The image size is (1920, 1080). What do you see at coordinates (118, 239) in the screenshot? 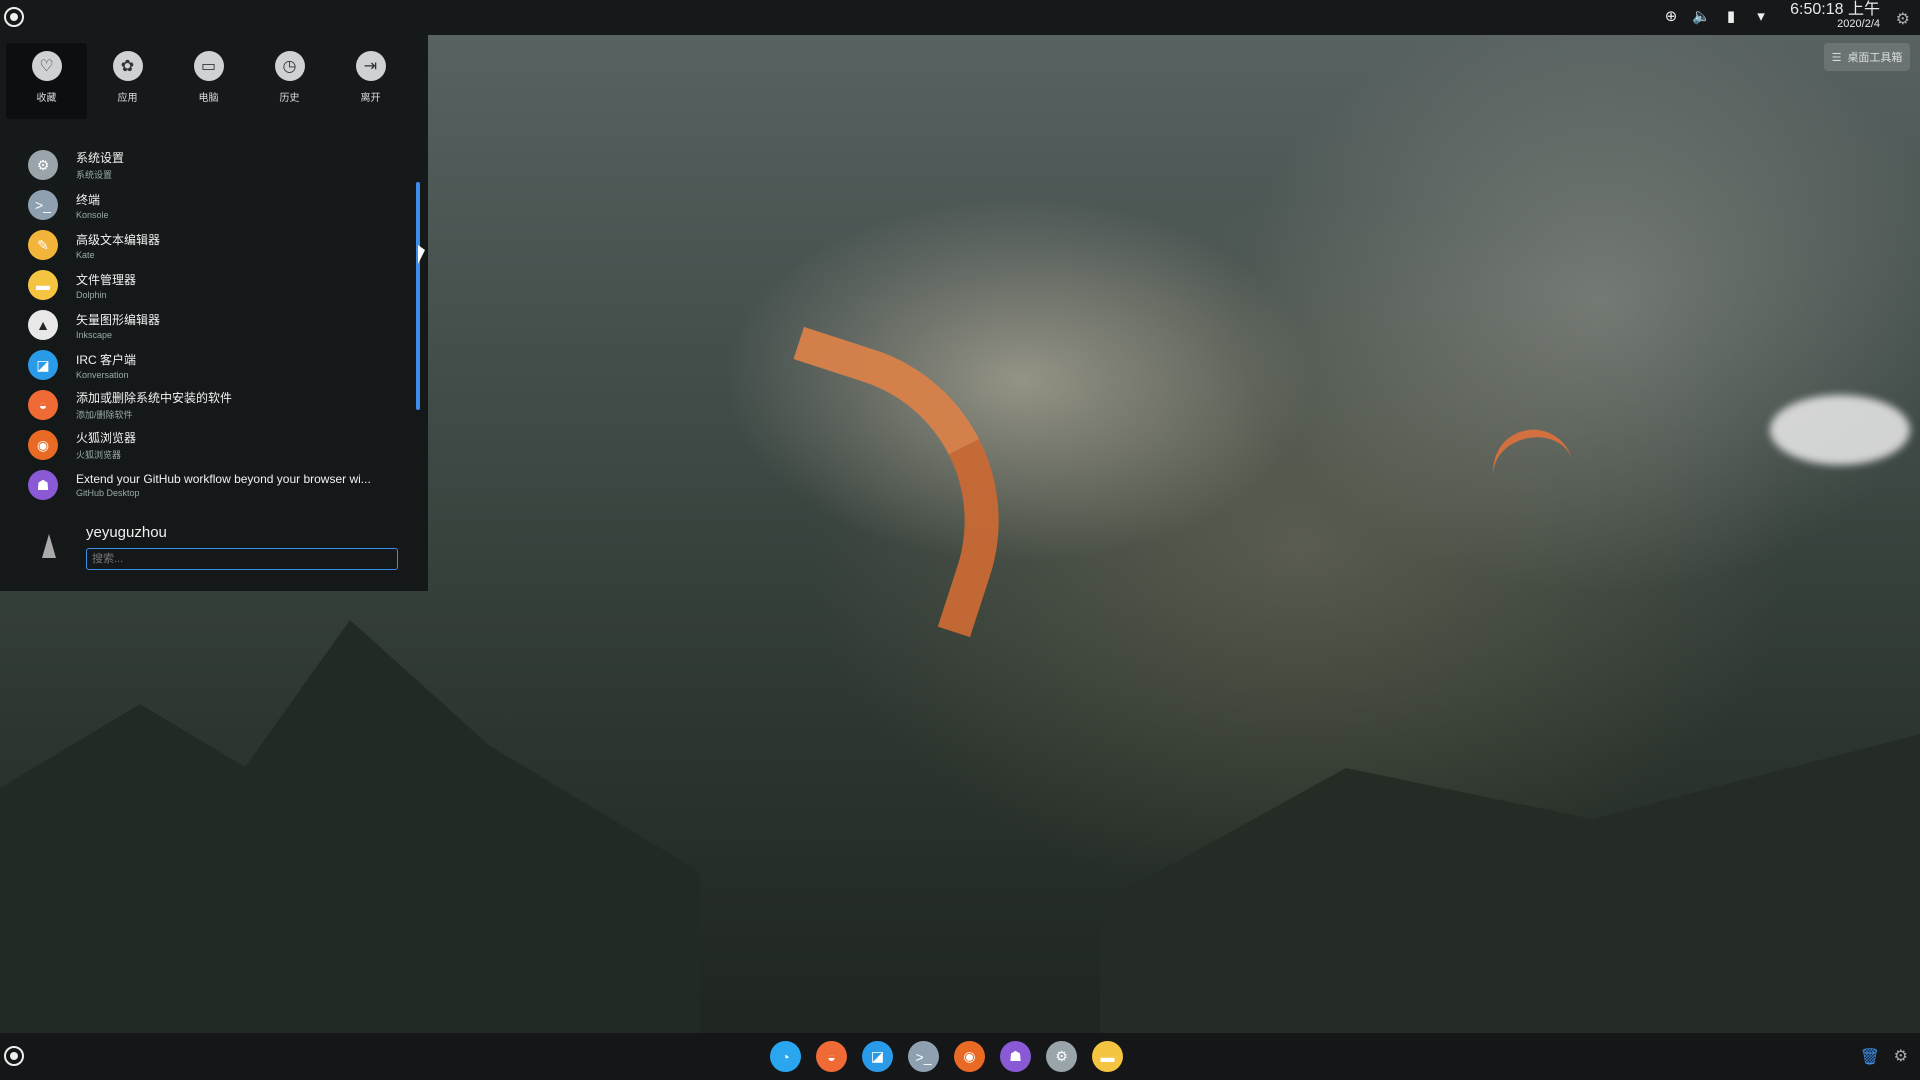
I see `app-name: 高级文本编辑器` at bounding box center [118, 239].